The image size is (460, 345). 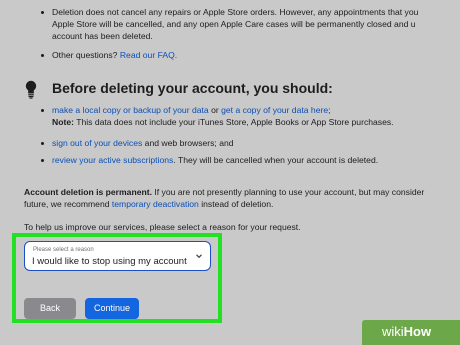 I want to click on watermark-wiki: wiki, so click(x=393, y=331).